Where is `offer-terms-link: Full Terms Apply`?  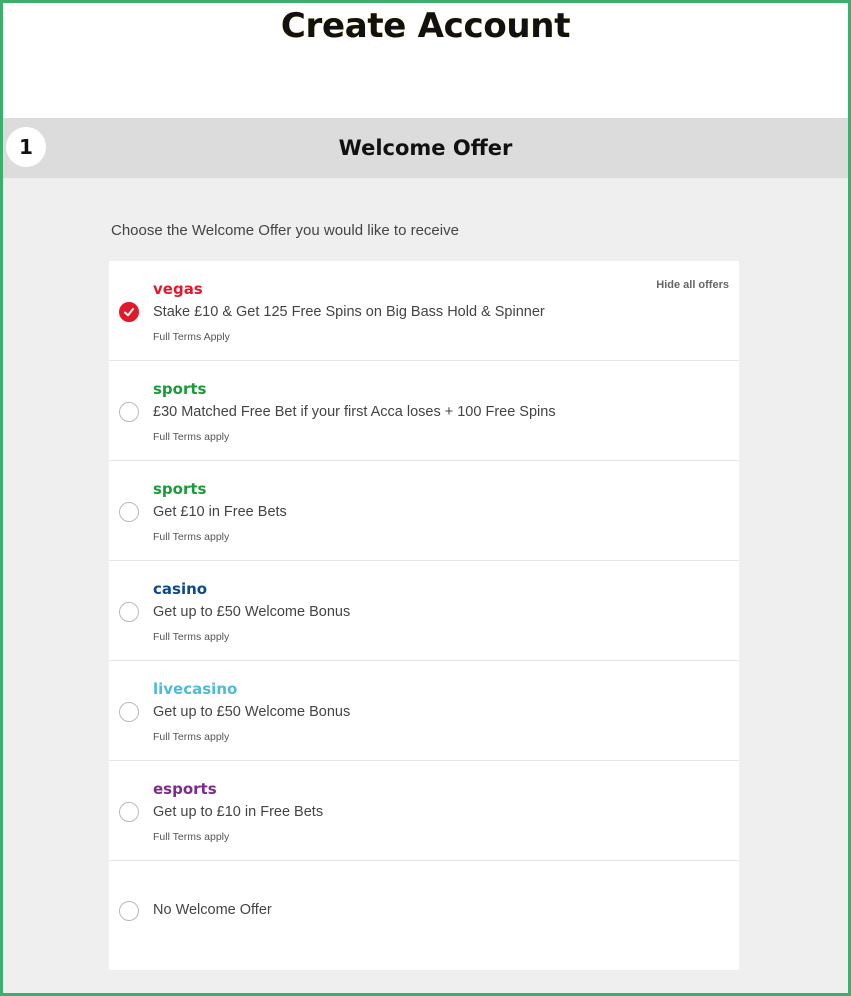
offer-terms-link: Full Terms Apply is located at coordinates (191, 337).